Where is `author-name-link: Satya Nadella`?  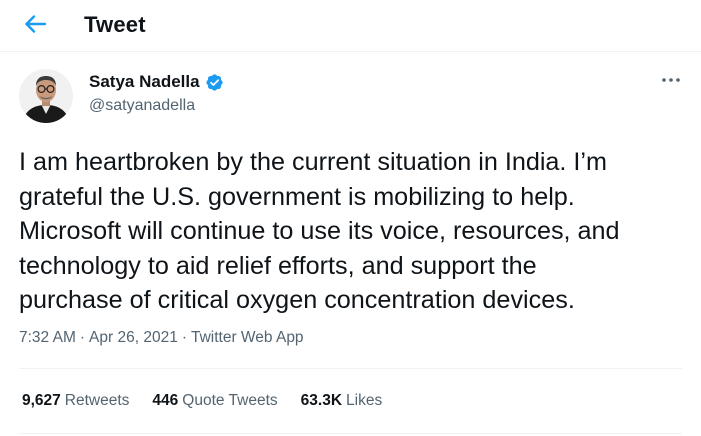 author-name-link: Satya Nadella is located at coordinates (156, 82).